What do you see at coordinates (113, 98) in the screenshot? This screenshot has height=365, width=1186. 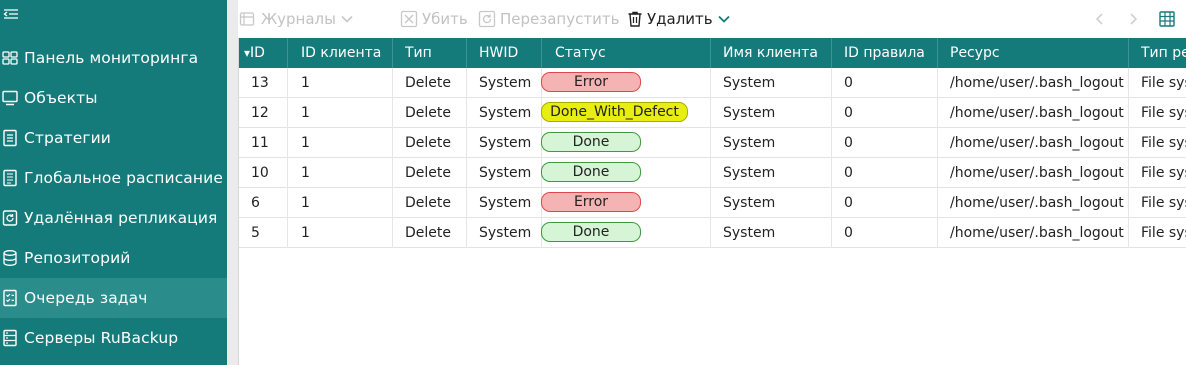 I see `sidebar-item: Объекты` at bounding box center [113, 98].